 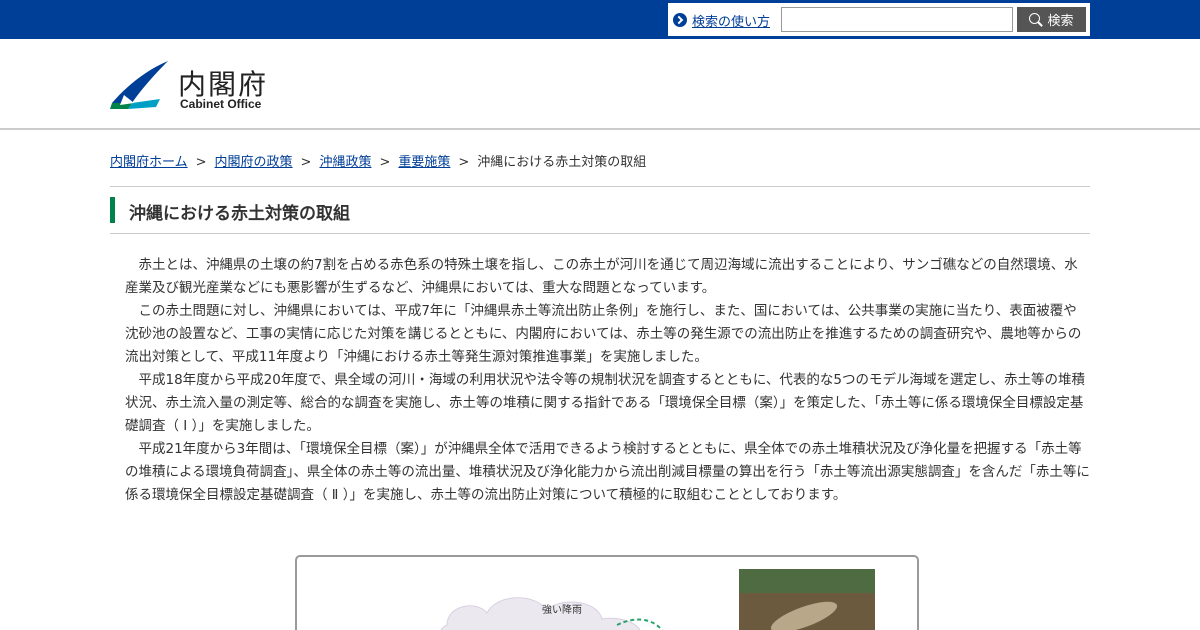 I want to click on search-button-label: 検索, so click(x=1060, y=21).